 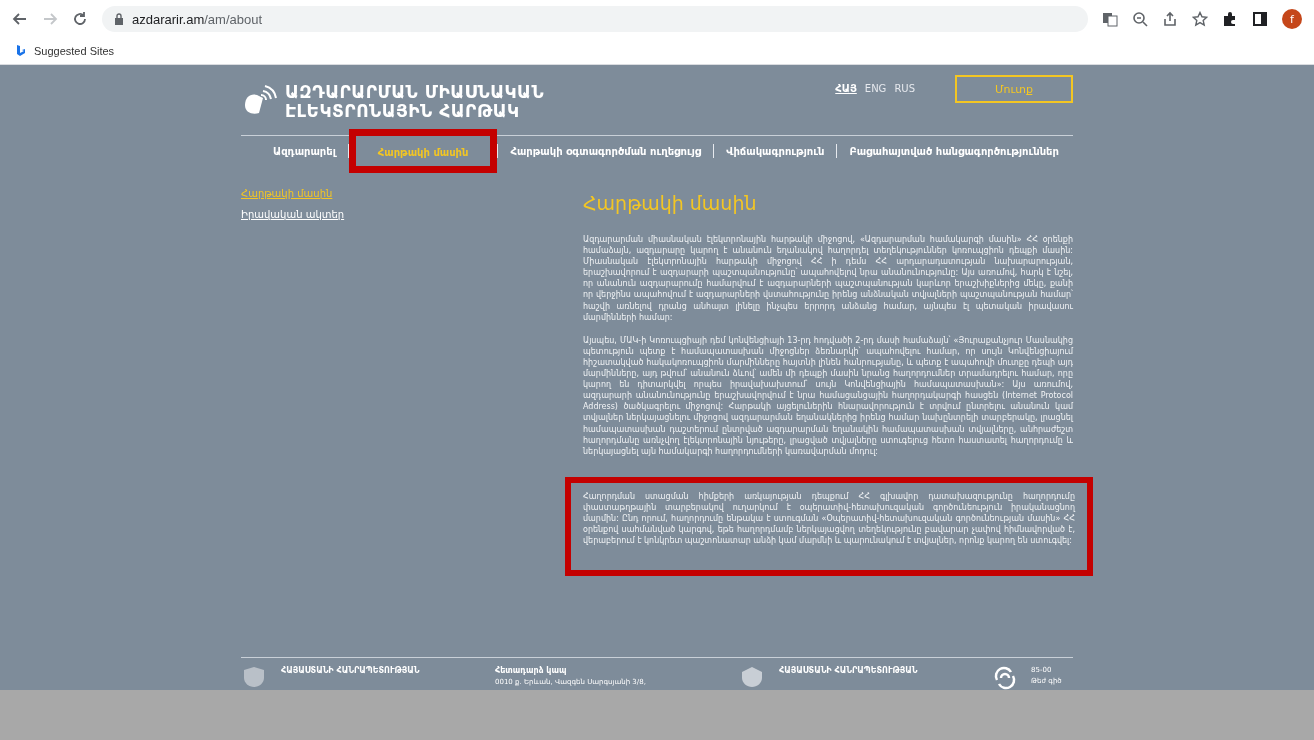 What do you see at coordinates (415, 102) in the screenshot?
I see `site-title: ԱԶԴԱՐԱՐՄԱՆ ՄԻԱՍՆԱԿԱՆ ԷԼԵԿՏՐՈՆԱՅԻՆ ՀԱՐԹԱԿ` at bounding box center [415, 102].